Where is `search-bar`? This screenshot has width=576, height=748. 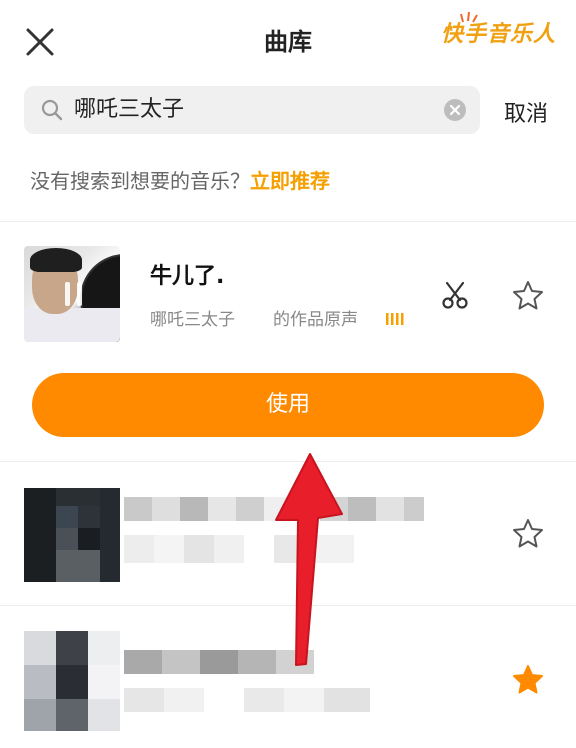
search-bar is located at coordinates (252, 110).